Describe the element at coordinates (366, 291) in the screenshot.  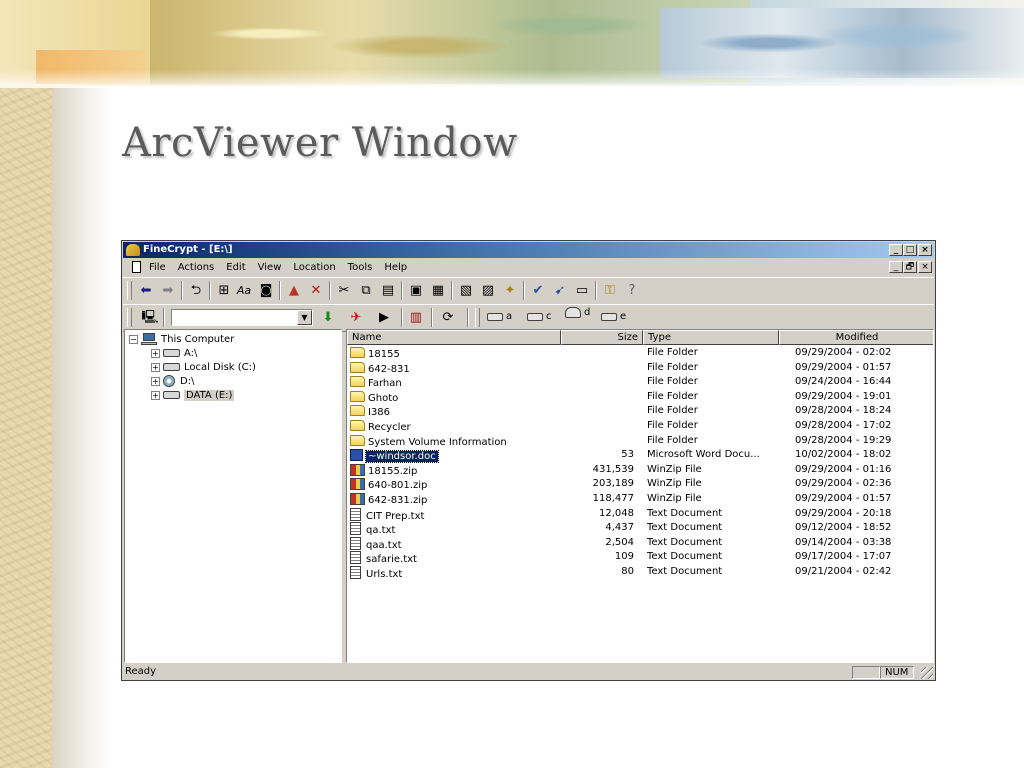
I see `copy-icon: ⧉` at that location.